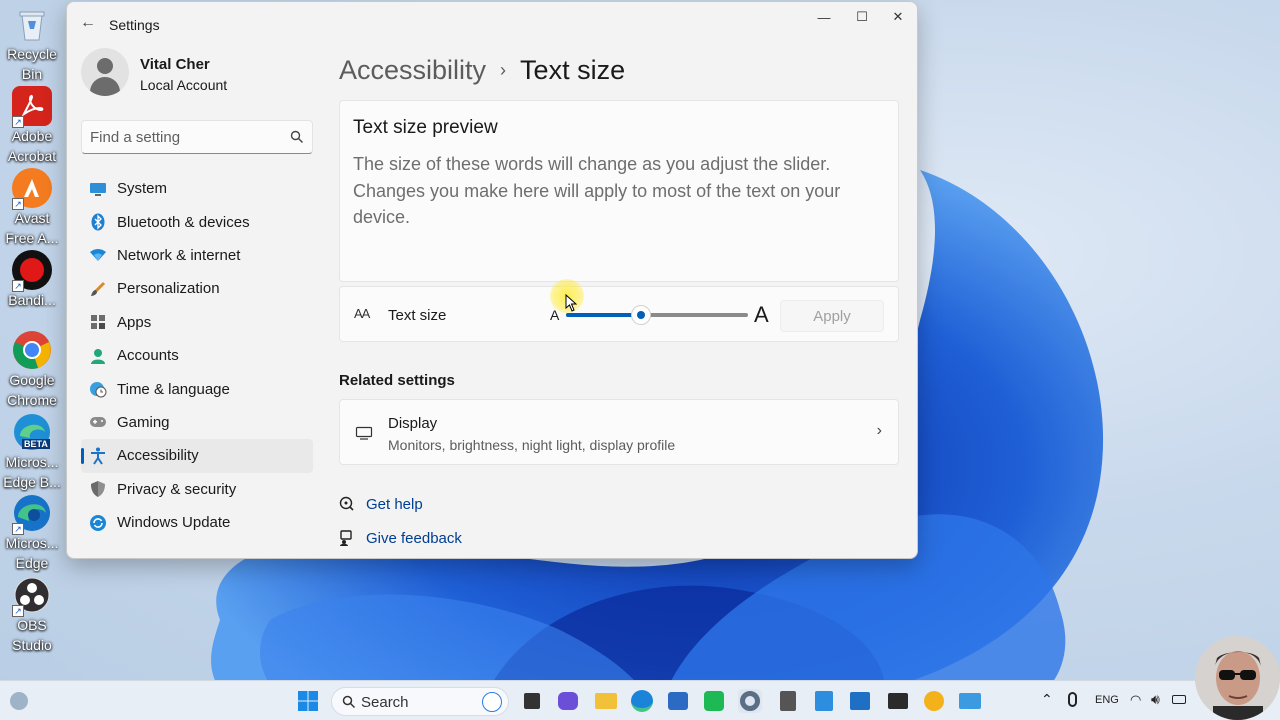  I want to click on desktop-icon-adobe-acrobat: ↗ Adobe Acrobat, so click(32, 126).